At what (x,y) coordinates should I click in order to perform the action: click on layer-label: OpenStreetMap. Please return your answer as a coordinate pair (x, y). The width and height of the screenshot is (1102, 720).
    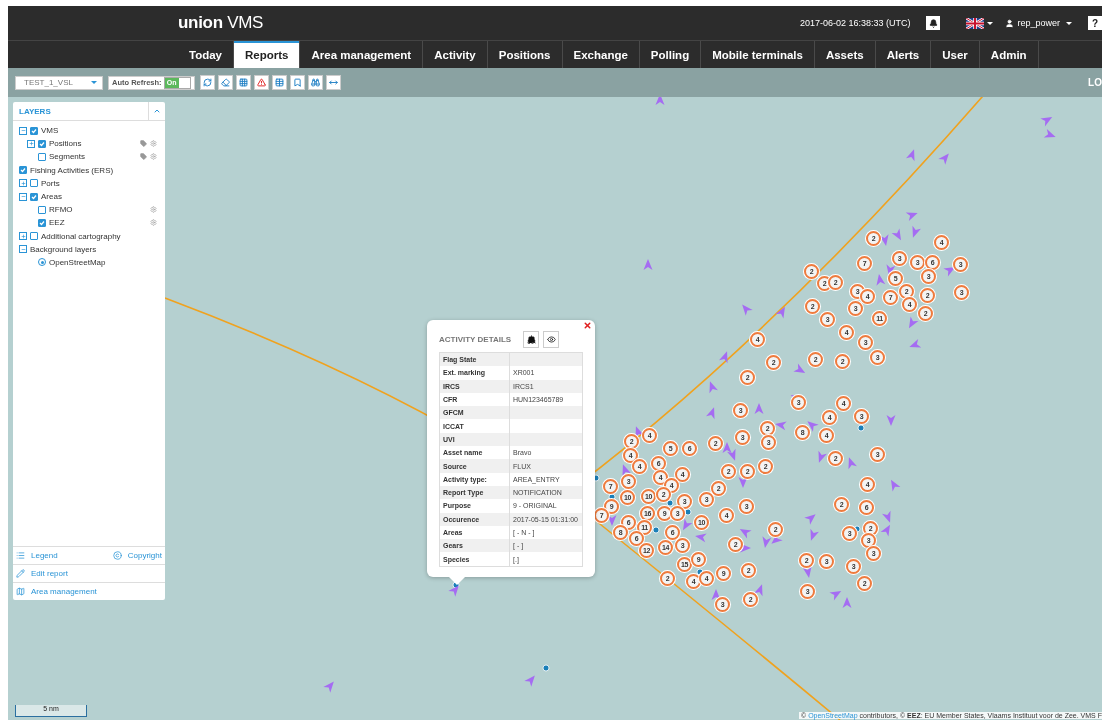
    Looking at the image, I should click on (78, 262).